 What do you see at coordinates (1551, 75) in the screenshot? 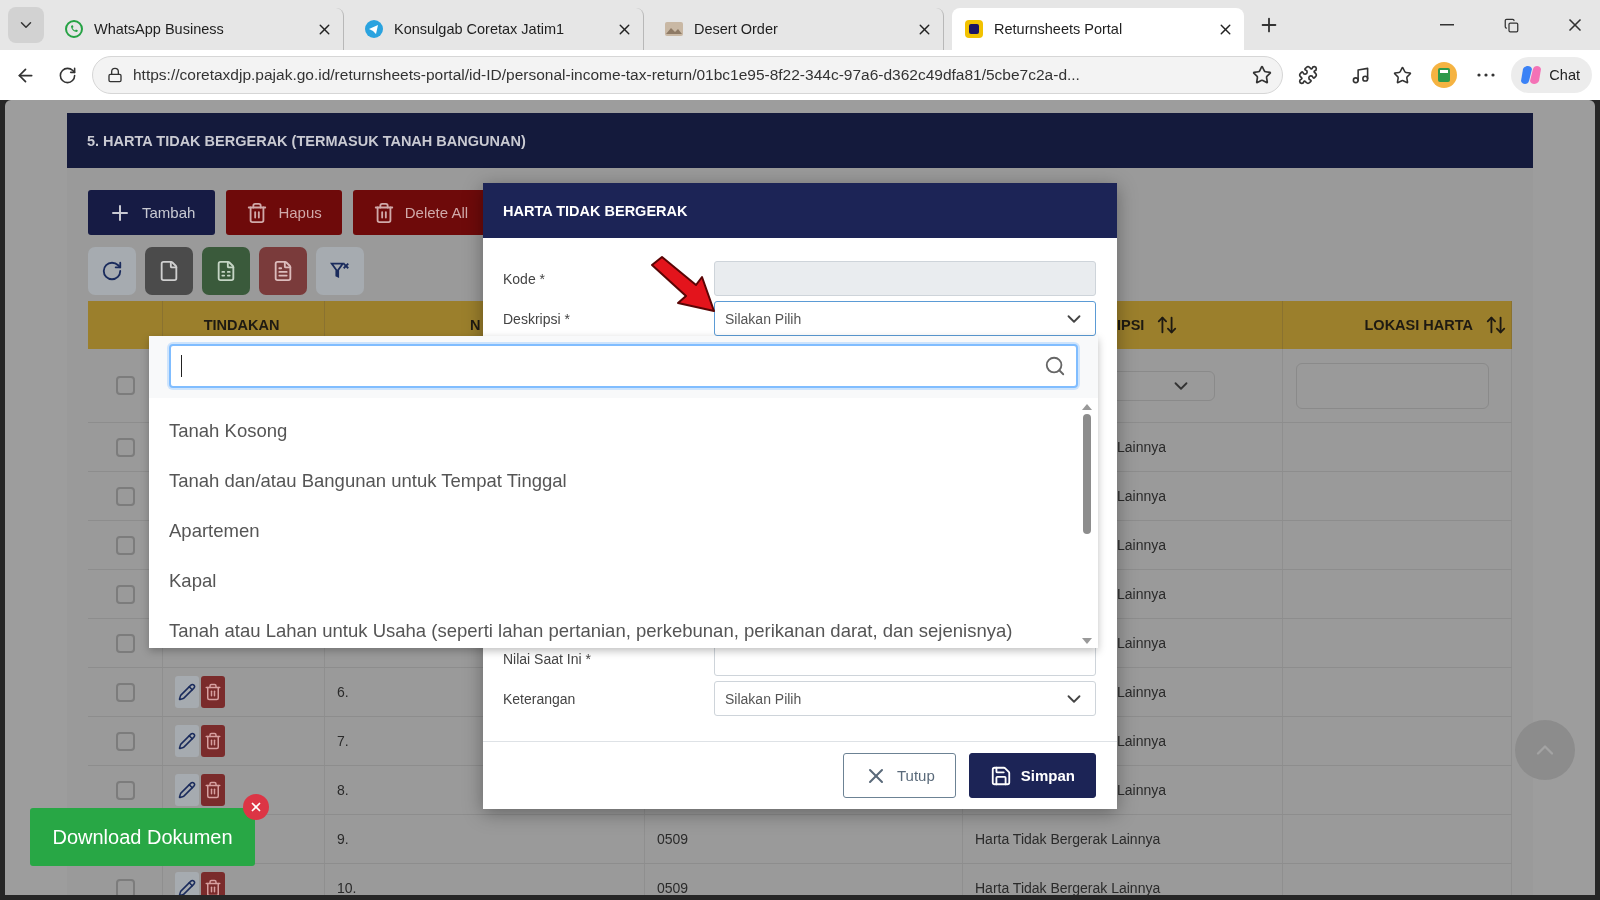
I see `chat-button: Chat` at bounding box center [1551, 75].